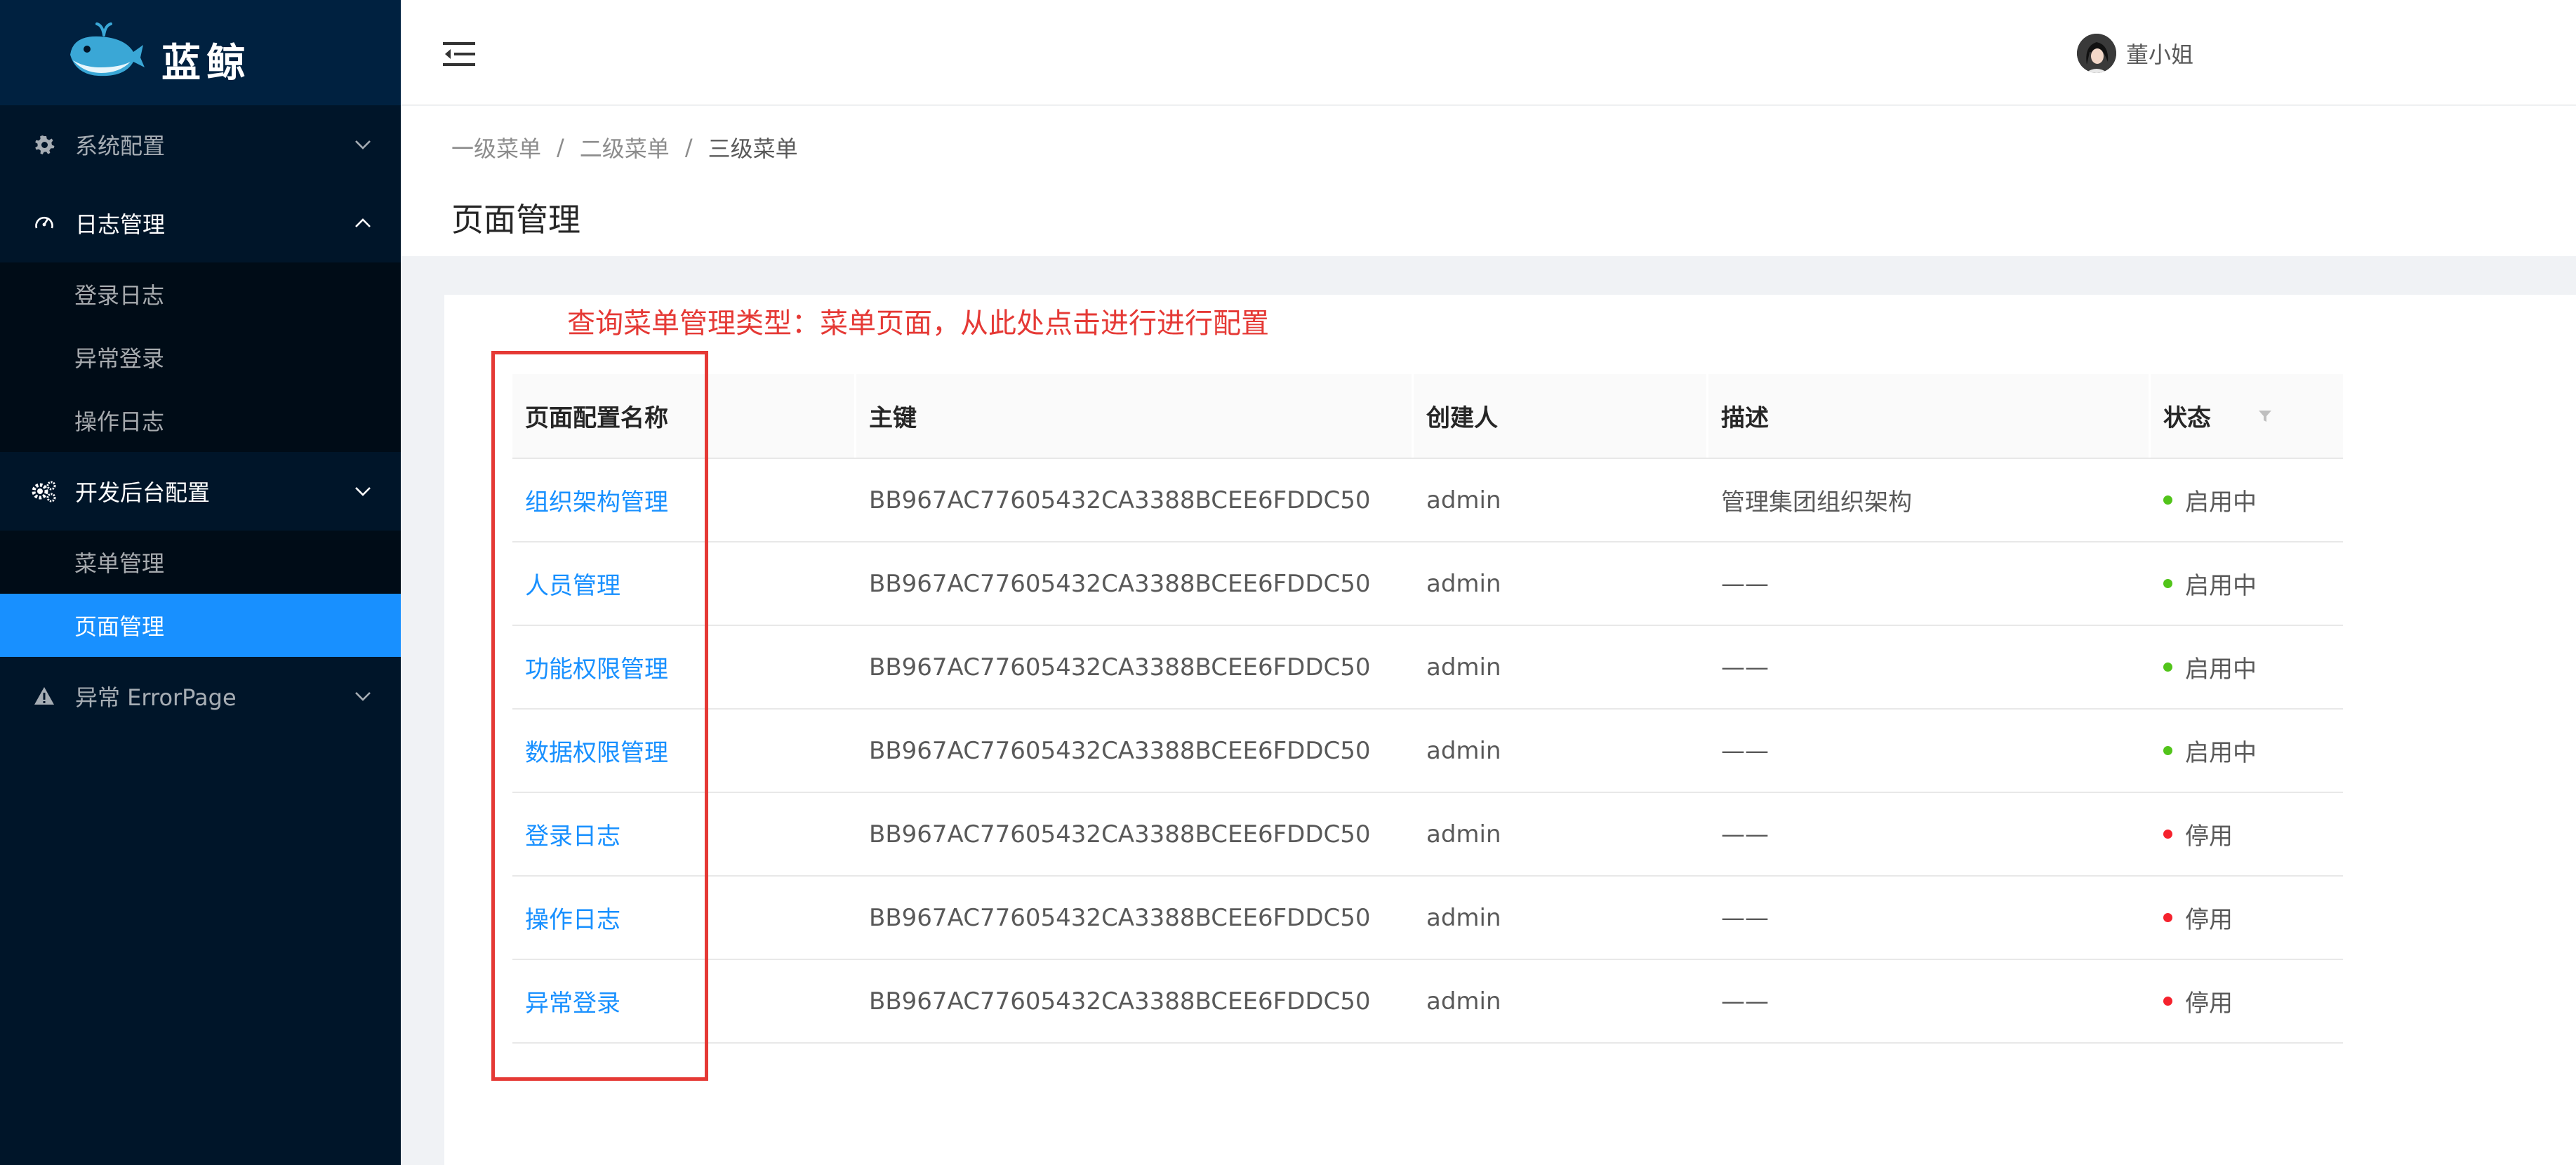  Describe the element at coordinates (1930, 416) in the screenshot. I see `column-header-description: 描述` at that location.